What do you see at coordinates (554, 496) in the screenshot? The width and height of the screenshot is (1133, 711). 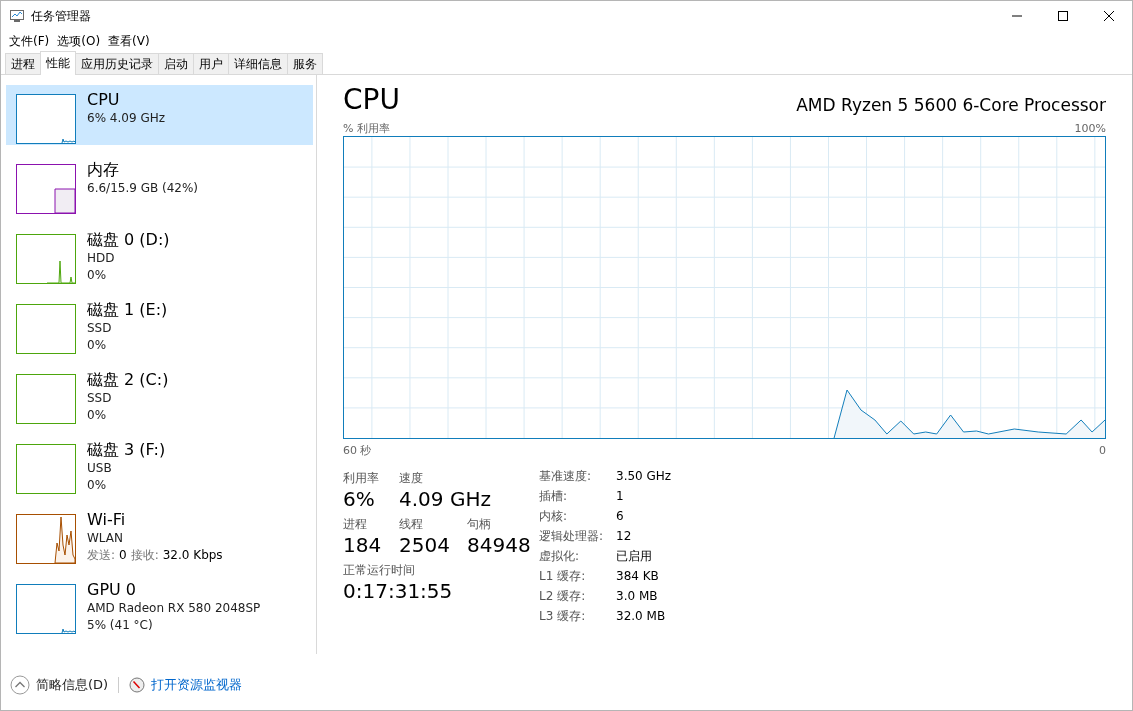 I see `detail-label: 插槽:` at bounding box center [554, 496].